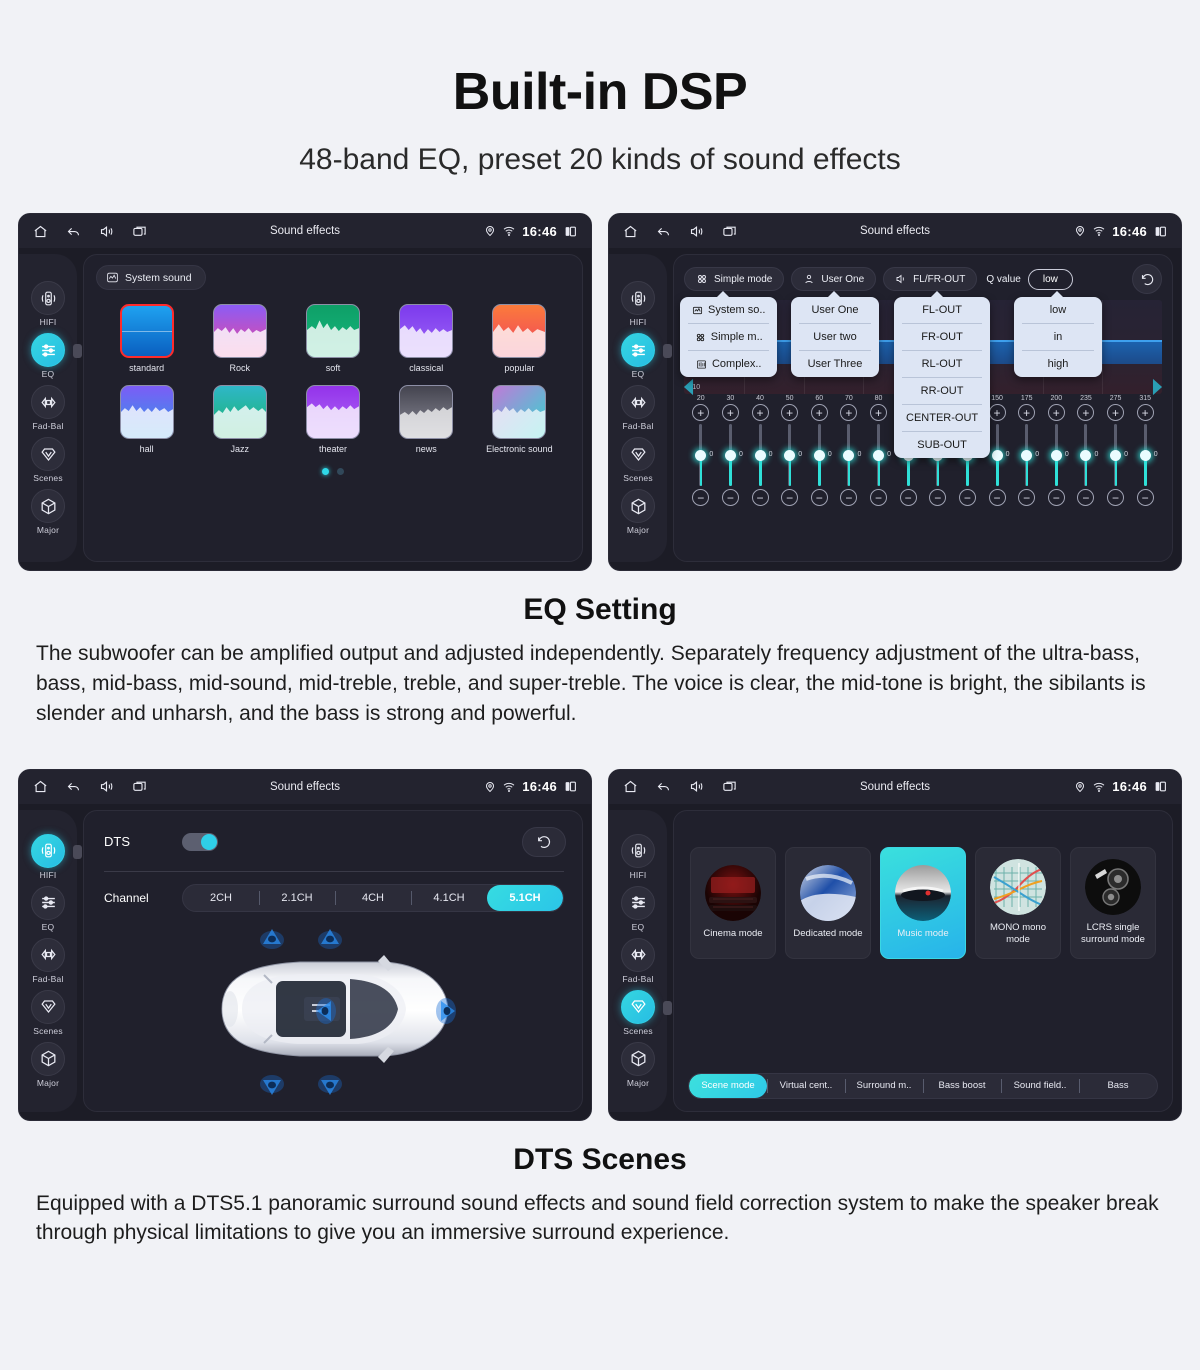  What do you see at coordinates (48, 512) in the screenshot?
I see `sidebar-item-major: Major` at bounding box center [48, 512].